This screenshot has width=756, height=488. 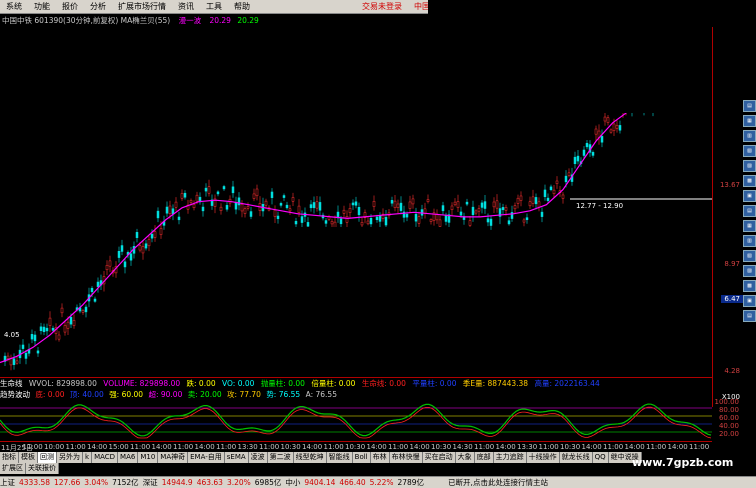 I want to click on tool-button-2: ▦, so click(x=749, y=121).